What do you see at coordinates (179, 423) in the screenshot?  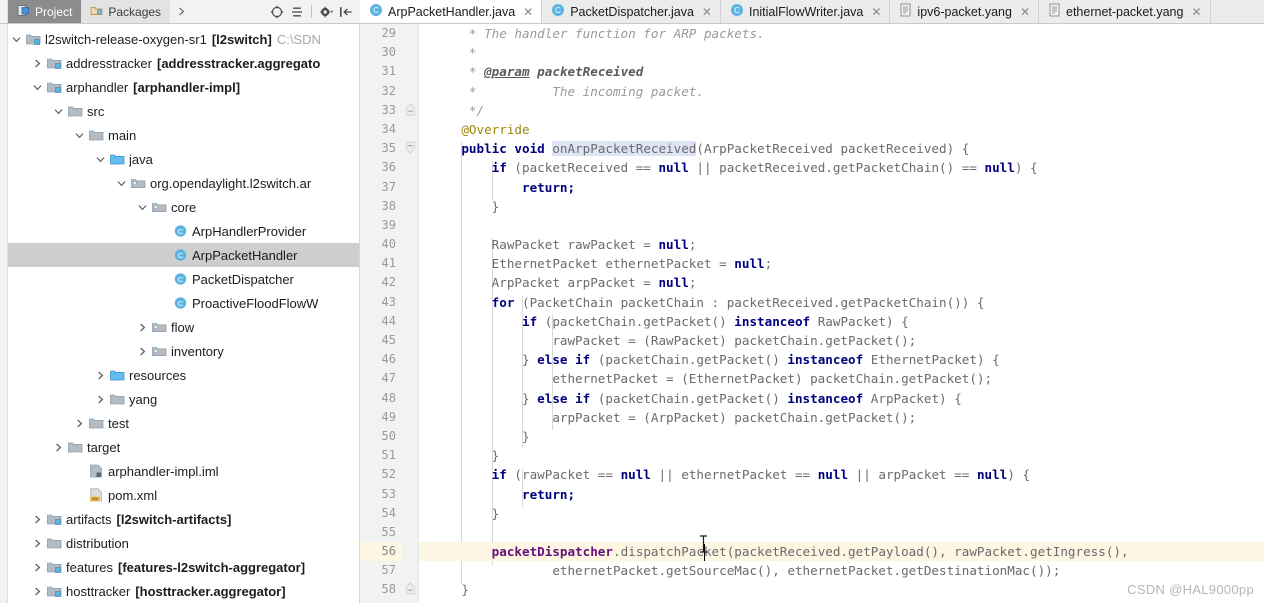 I see `tree-row-test: test` at bounding box center [179, 423].